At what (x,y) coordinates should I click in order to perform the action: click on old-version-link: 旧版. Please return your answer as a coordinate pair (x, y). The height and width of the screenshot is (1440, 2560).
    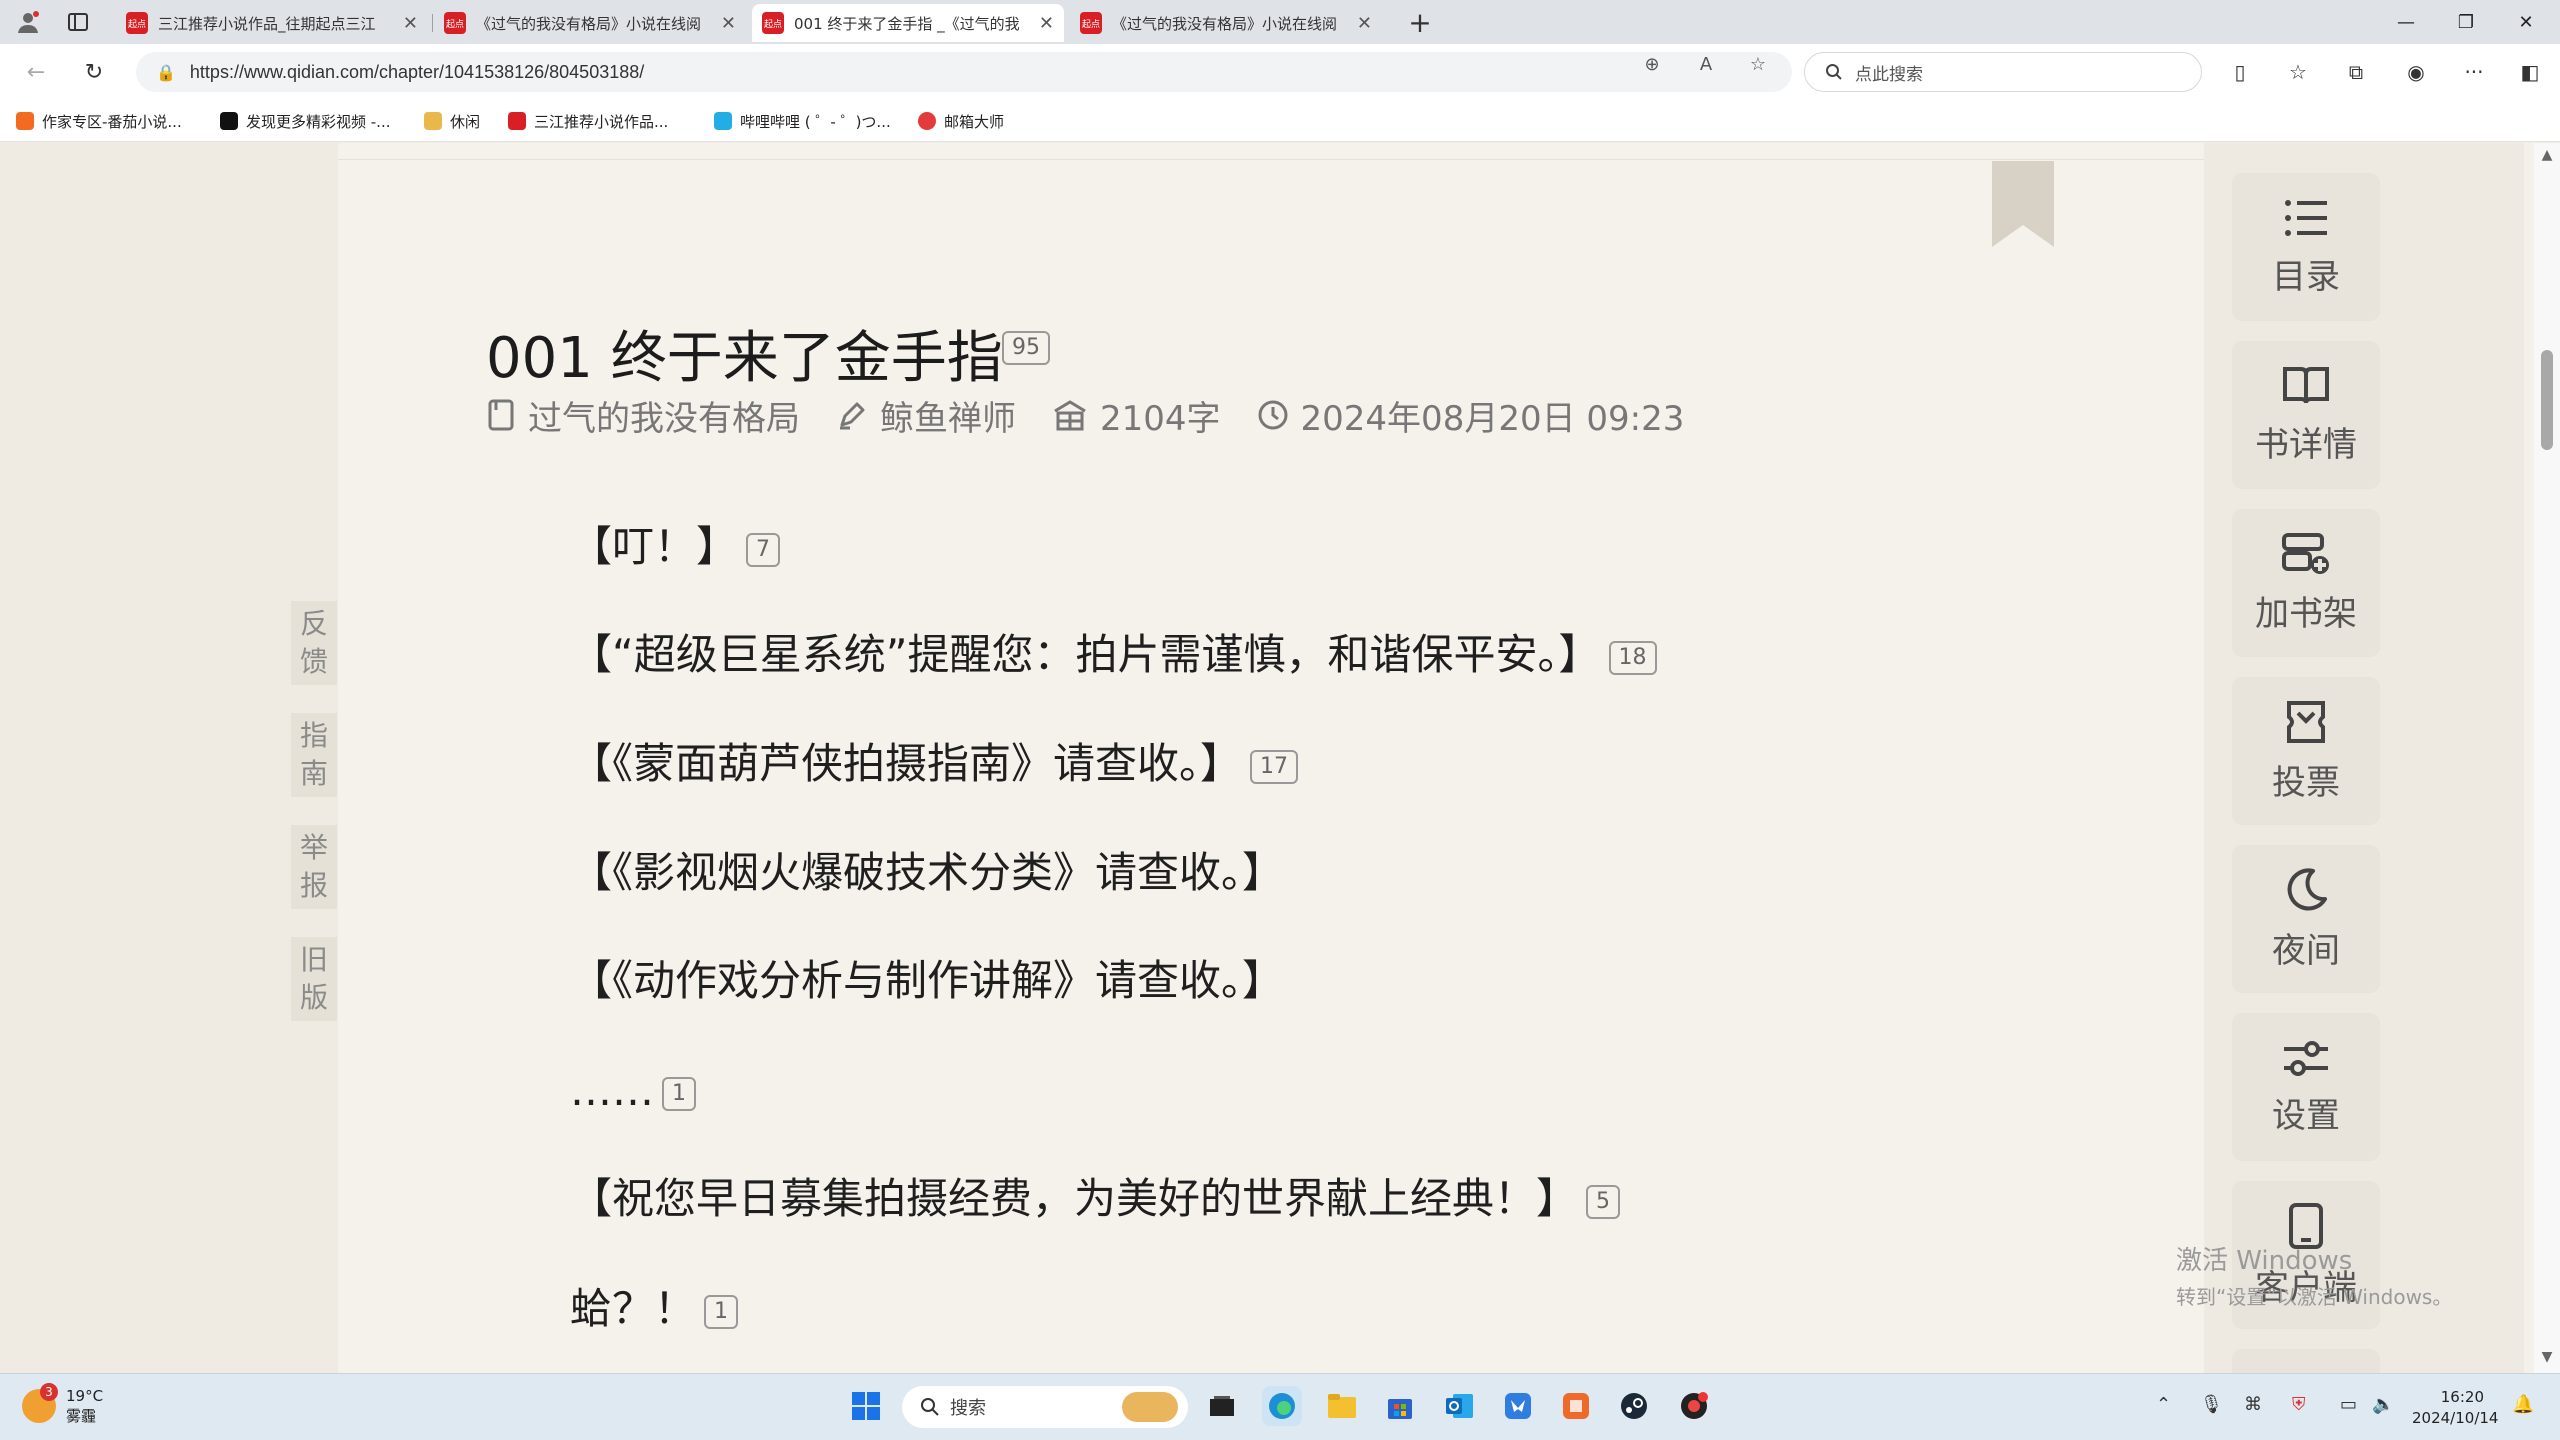
    Looking at the image, I should click on (314, 979).